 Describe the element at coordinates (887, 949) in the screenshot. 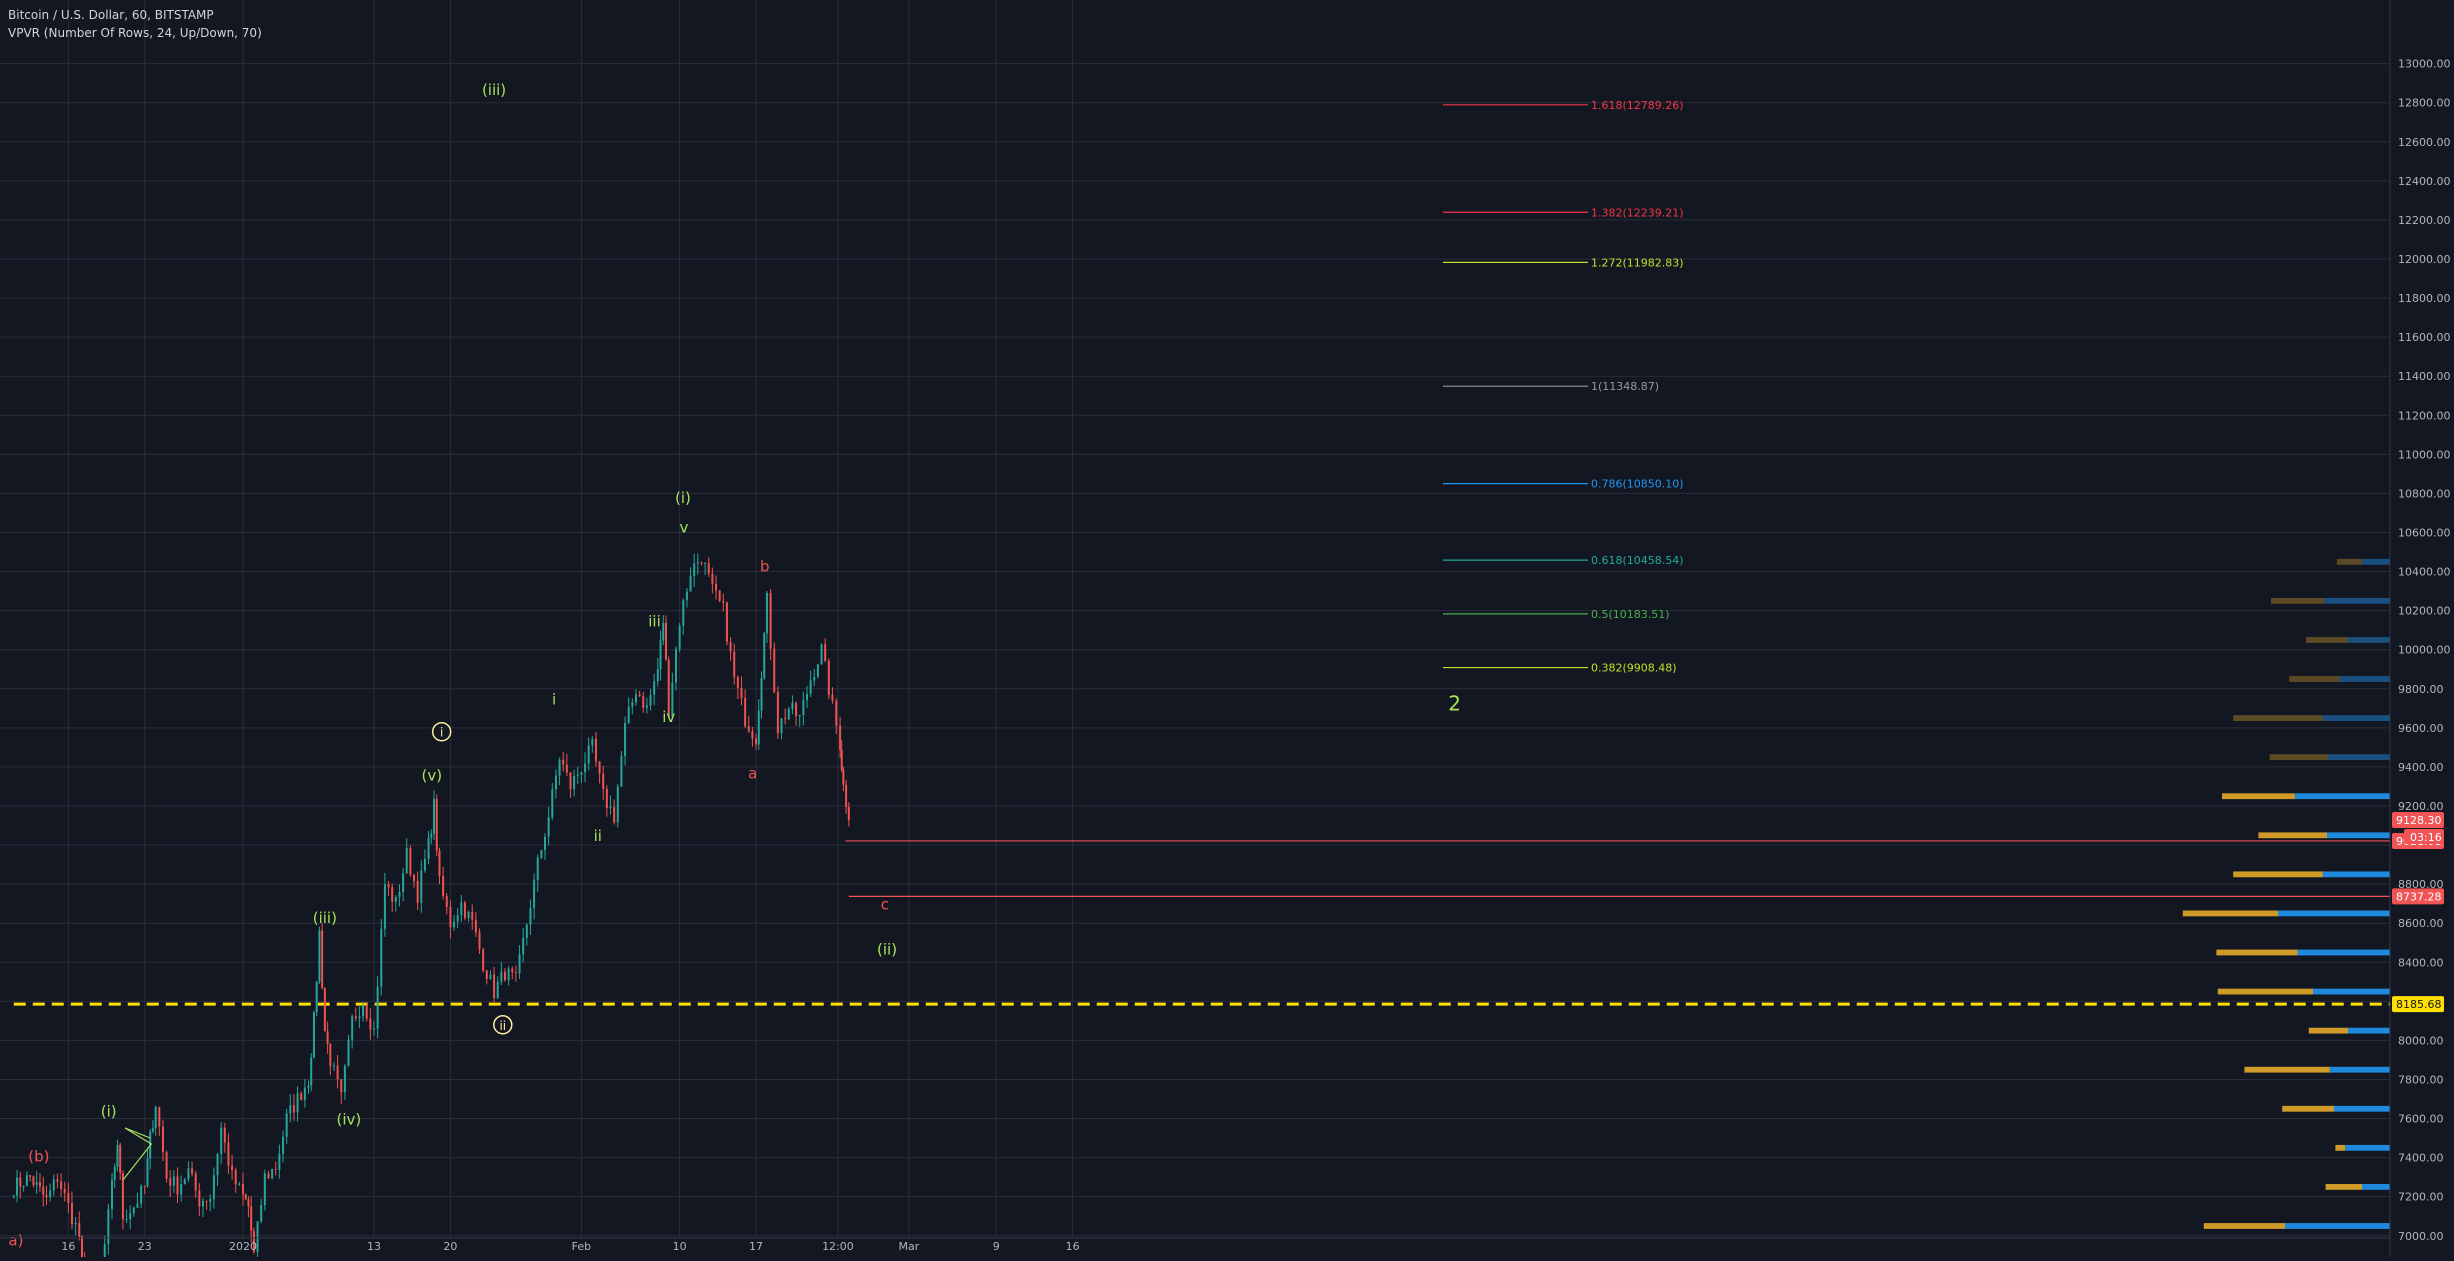

I see `wave-label: (ii)` at that location.